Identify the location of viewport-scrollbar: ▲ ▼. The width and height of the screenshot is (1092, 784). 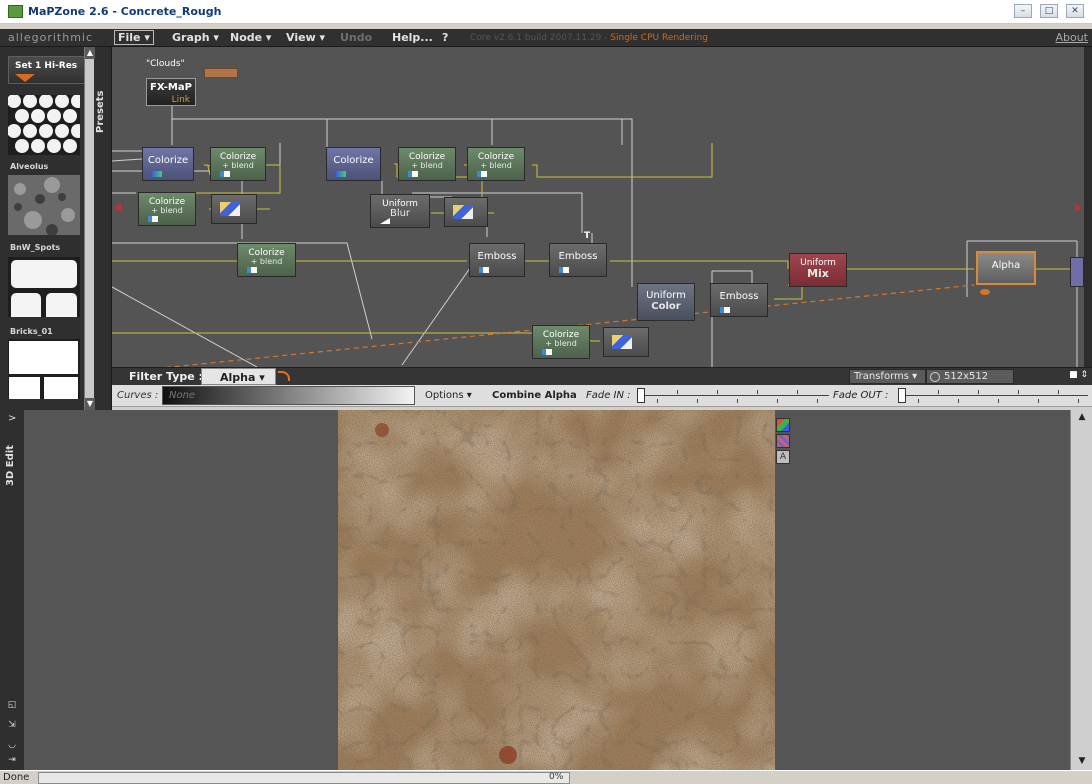
(1081, 590).